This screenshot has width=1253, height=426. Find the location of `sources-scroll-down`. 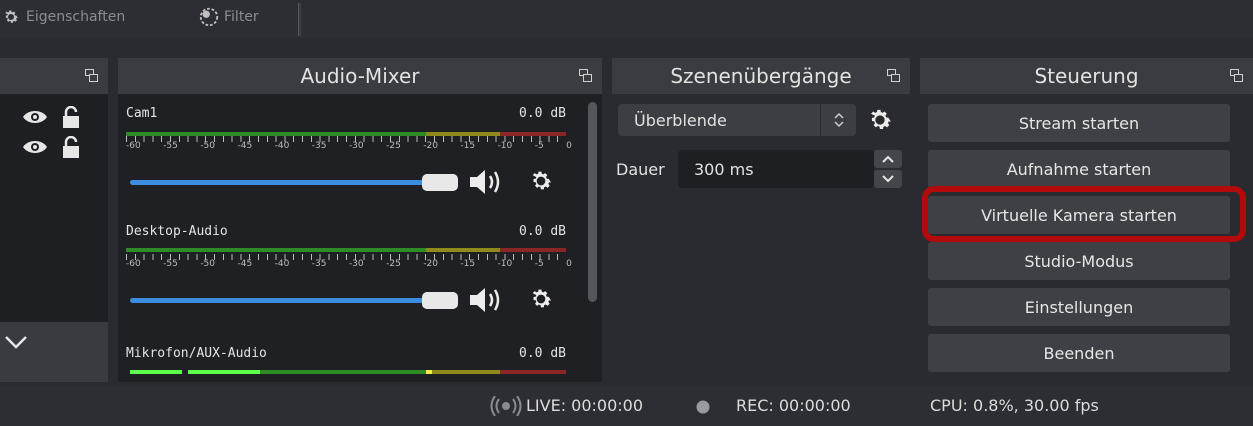

sources-scroll-down is located at coordinates (54, 352).